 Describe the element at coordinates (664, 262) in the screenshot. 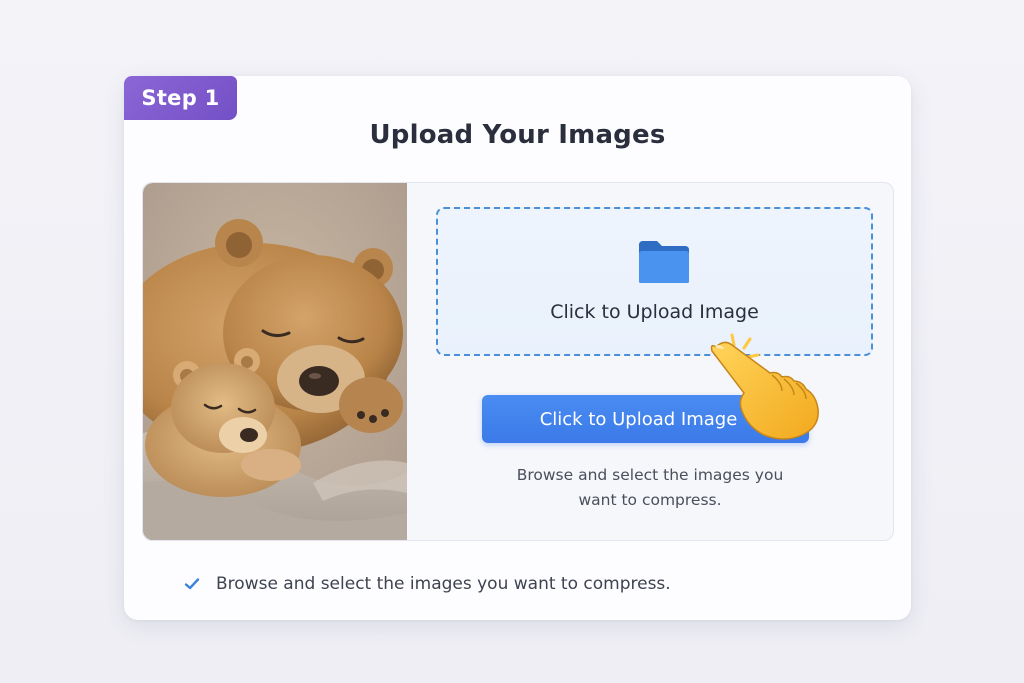

I see `folder-icon` at that location.